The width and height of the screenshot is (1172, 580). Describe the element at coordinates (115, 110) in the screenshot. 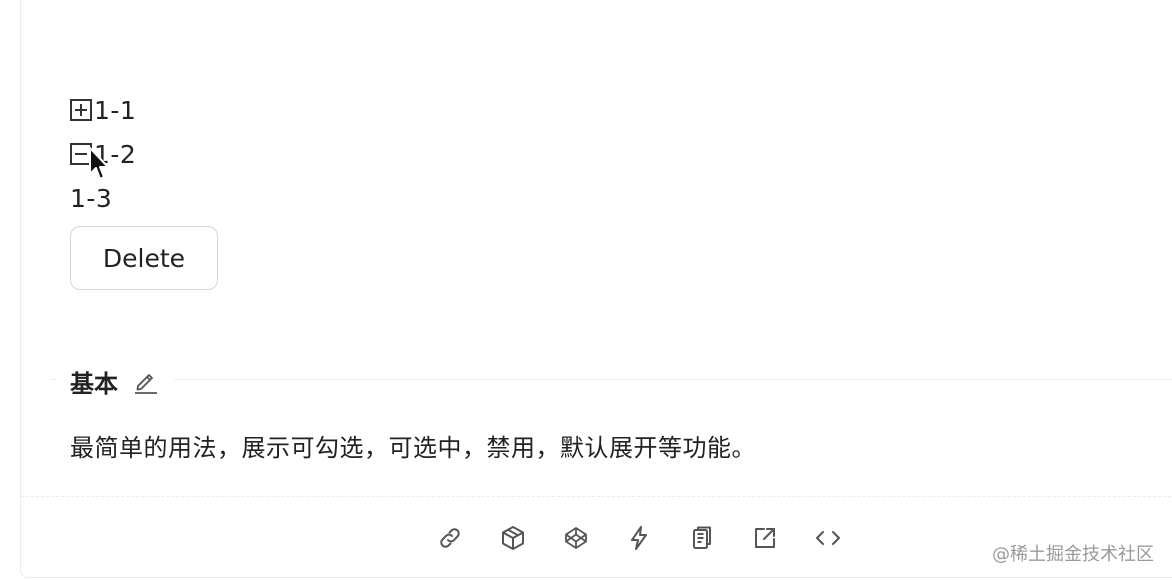

I see `tree-node-title: 1-1` at that location.